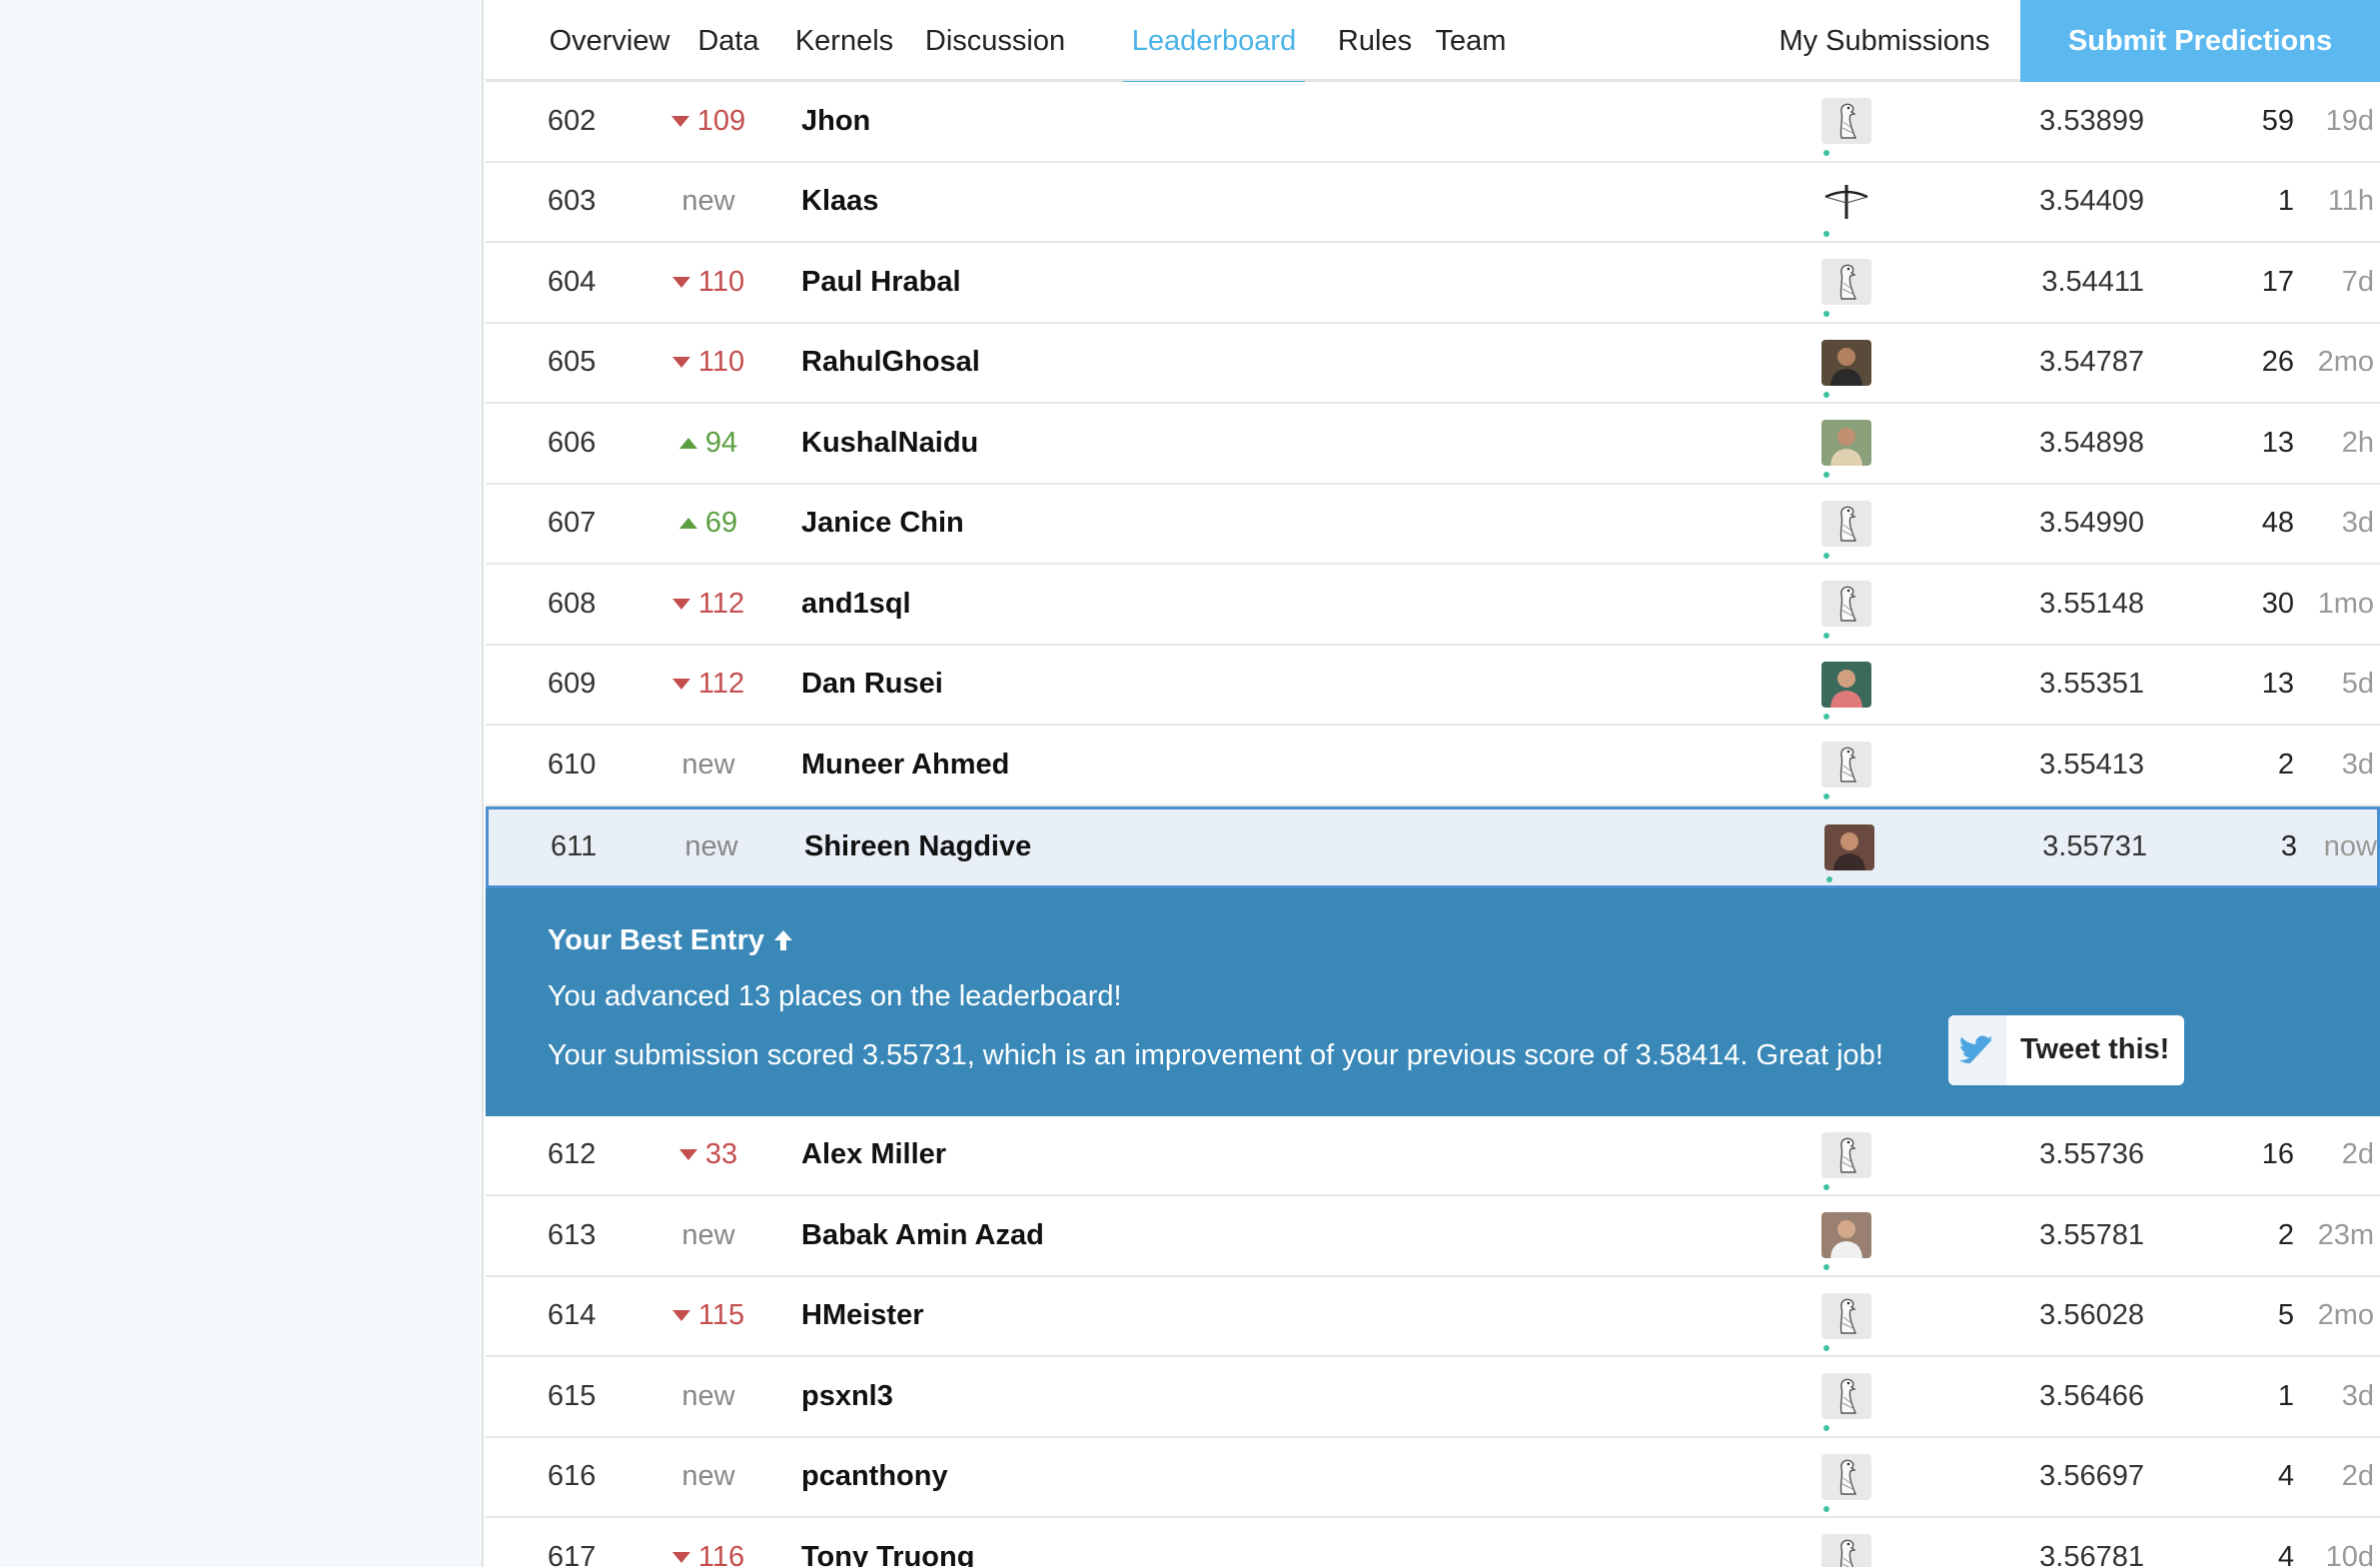 The image size is (2380, 1567). I want to click on entries-count: 17, so click(2277, 281).